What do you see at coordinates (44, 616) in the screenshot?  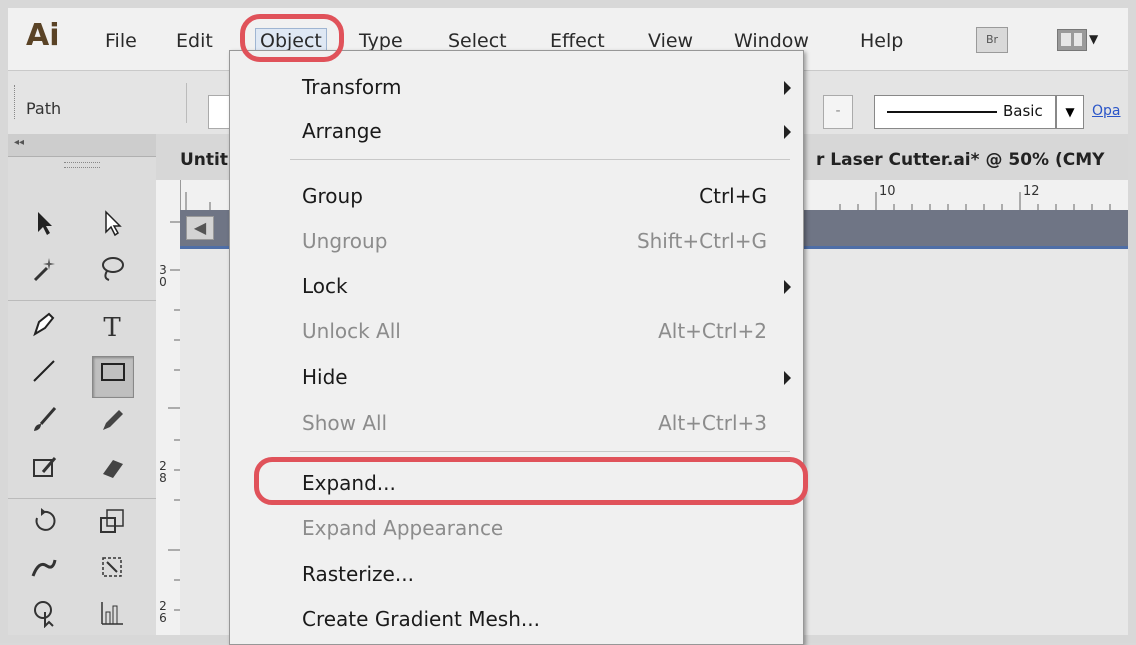 I see `shape-builder-tool-icon` at bounding box center [44, 616].